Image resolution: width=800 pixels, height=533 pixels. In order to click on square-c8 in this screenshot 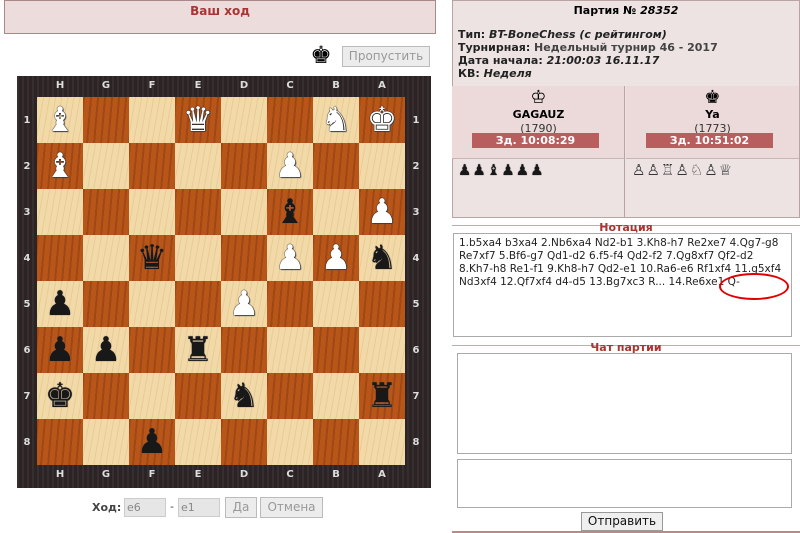, I will do `click(290, 442)`.